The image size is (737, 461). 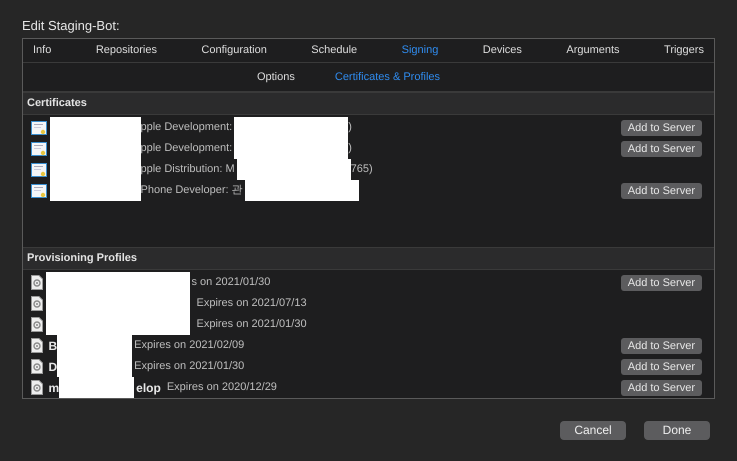 I want to click on section-header: Provisioning Profiles, so click(x=368, y=258).